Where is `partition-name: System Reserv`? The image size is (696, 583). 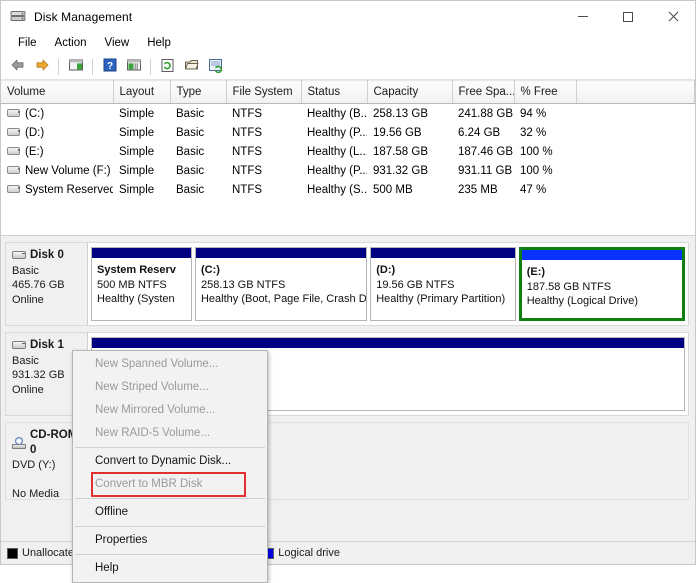
partition-name: System Reserv is located at coordinates (136, 270).